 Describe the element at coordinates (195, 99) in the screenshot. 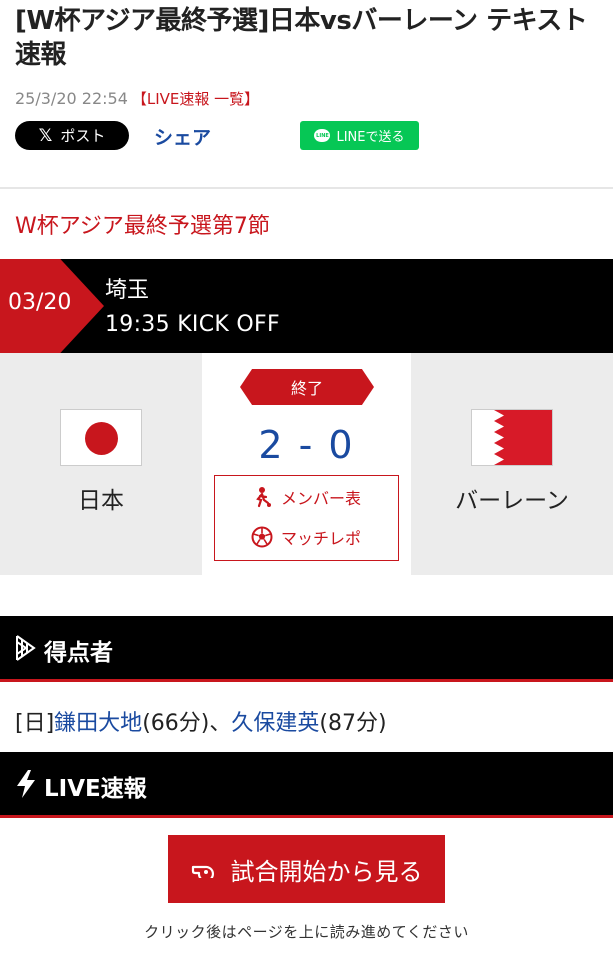

I see `live-list-link: 【LIVE速報 一覧】` at that location.